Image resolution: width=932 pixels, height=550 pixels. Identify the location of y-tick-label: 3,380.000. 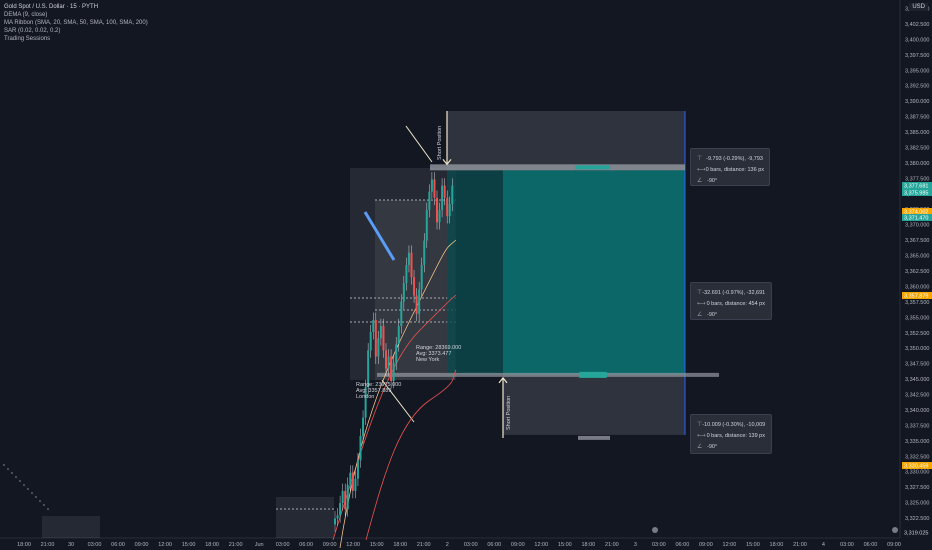
(917, 164).